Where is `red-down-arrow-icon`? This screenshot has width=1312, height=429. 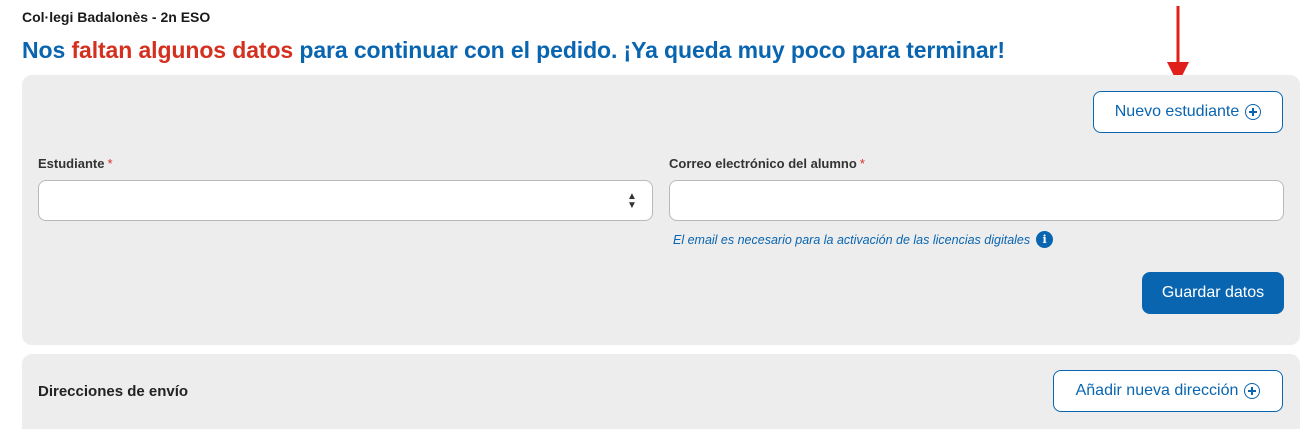 red-down-arrow-icon is located at coordinates (1178, 45).